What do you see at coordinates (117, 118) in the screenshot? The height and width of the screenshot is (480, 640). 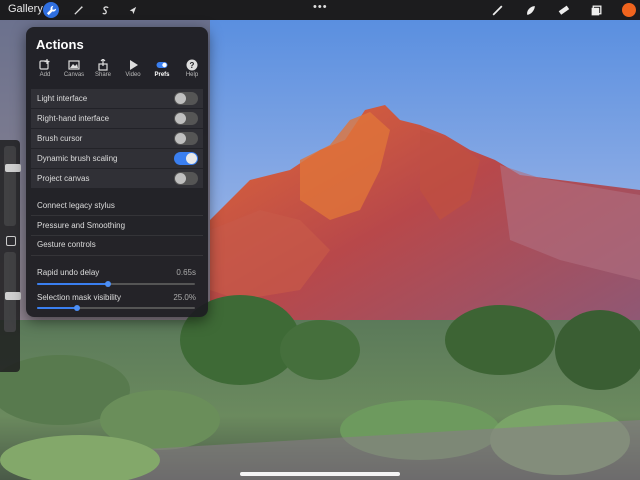 I see `row-right-hand-interface: Right-hand interface` at bounding box center [117, 118].